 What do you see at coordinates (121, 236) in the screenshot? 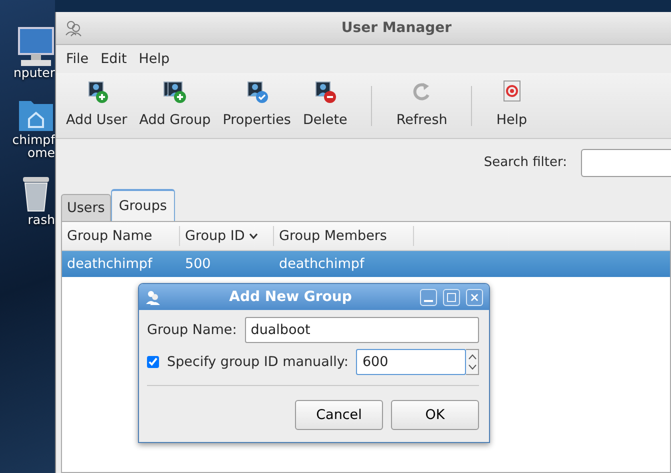
I see `column-header: Group Name` at bounding box center [121, 236].